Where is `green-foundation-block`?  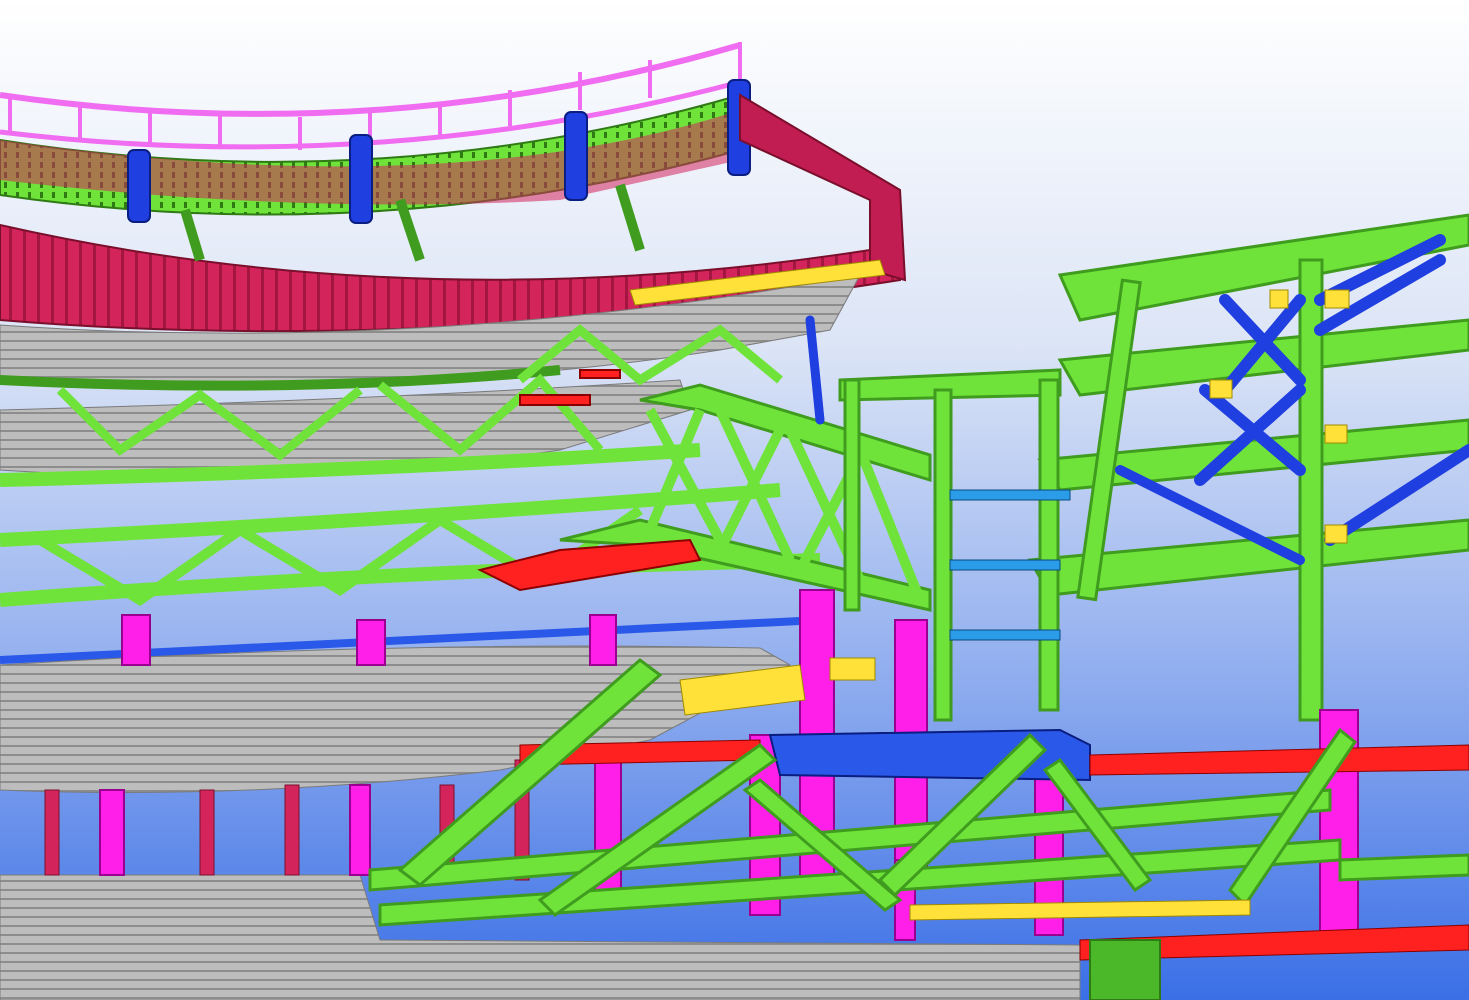 green-foundation-block is located at coordinates (1125, 969).